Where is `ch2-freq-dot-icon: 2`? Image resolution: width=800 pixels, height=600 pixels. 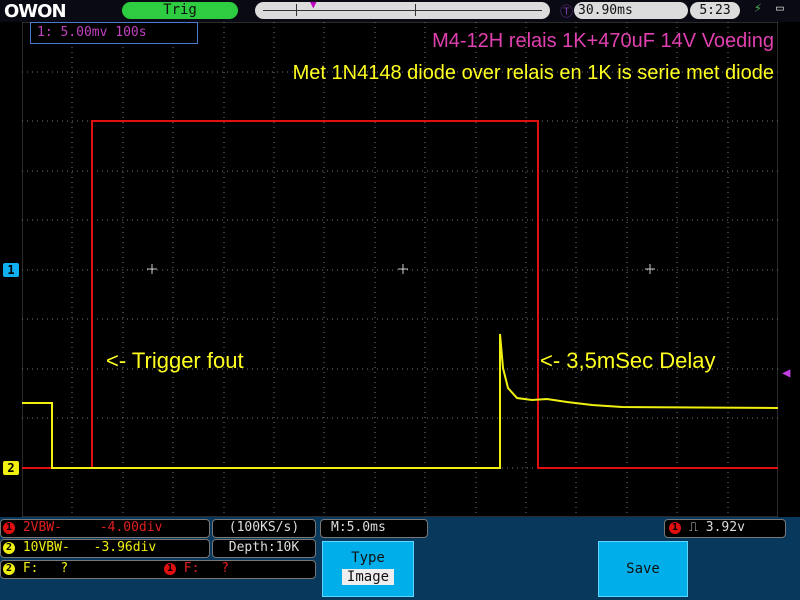
ch2-freq-dot-icon: 2 is located at coordinates (9, 568).